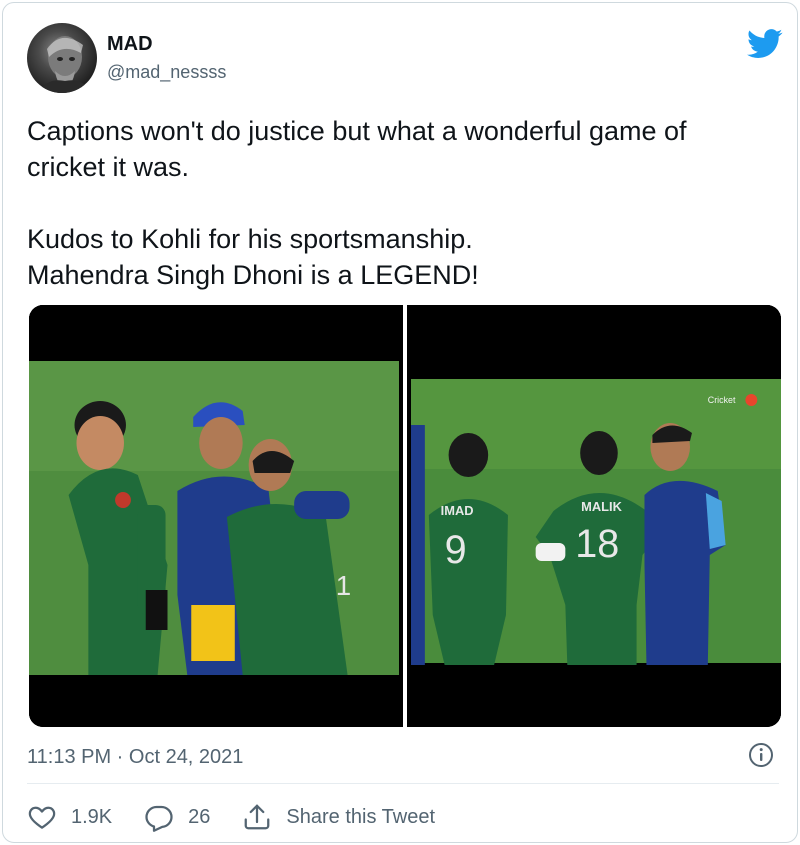 This screenshot has height=845, width=800. I want to click on share-label: Share this Tweet, so click(361, 816).